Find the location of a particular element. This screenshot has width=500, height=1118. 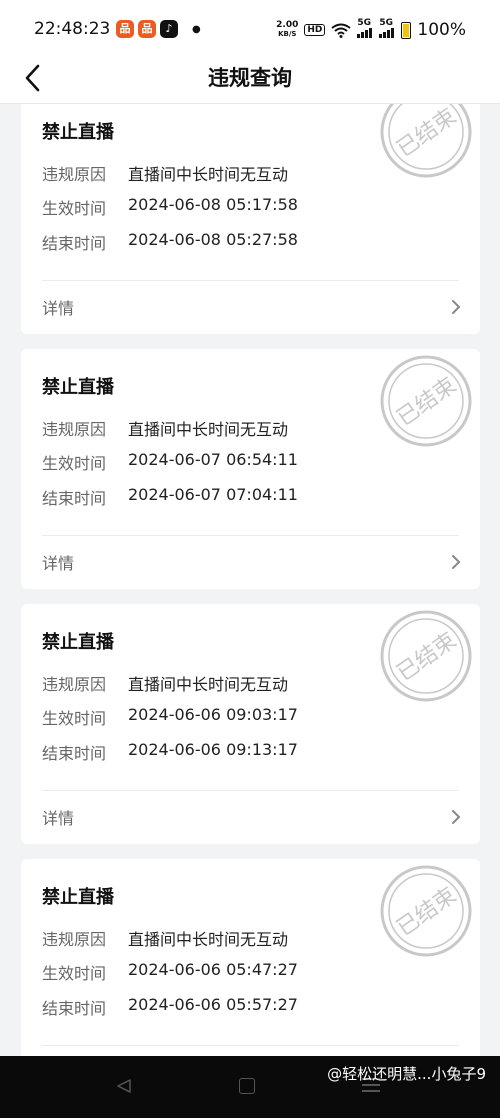

notification-icons: 品 品 ♪ ● is located at coordinates (158, 29).